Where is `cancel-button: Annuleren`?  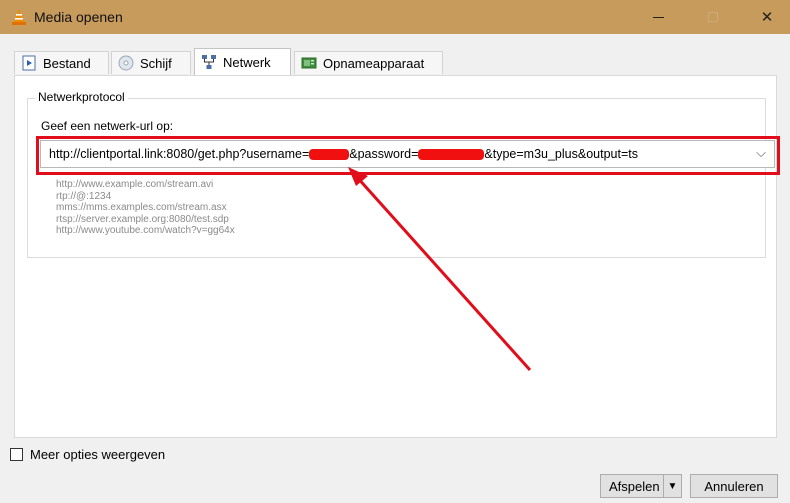
cancel-button: Annuleren is located at coordinates (734, 486).